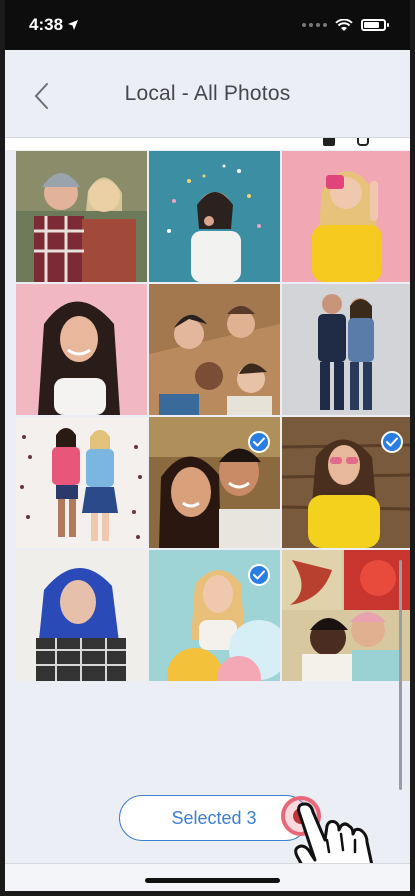 The image size is (415, 896). I want to click on signal-dots-icon, so click(314, 25).